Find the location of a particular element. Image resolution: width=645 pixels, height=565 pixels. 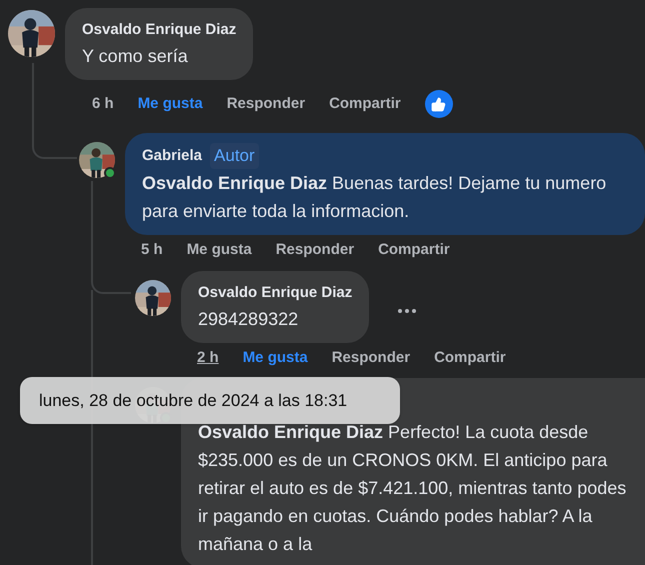

author-name: Gabriela is located at coordinates (172, 156).